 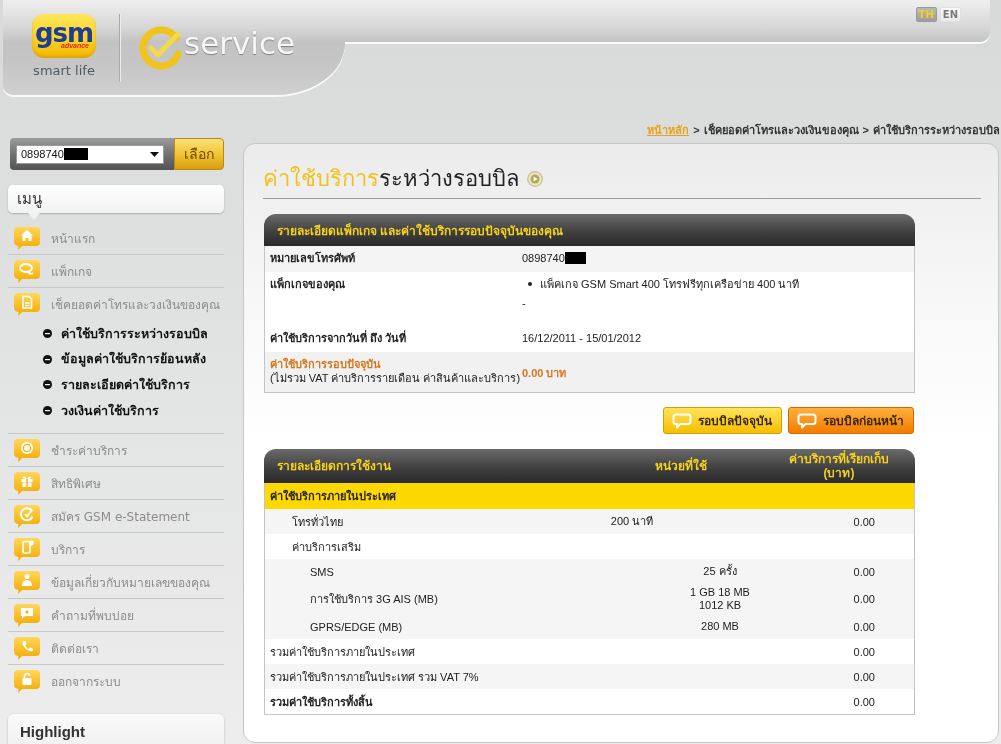 I want to click on row-note: (ไม่รวม VAT ค่าบริการรายเดือน ค่าสินค้าและบริการ), so click(x=396, y=378).